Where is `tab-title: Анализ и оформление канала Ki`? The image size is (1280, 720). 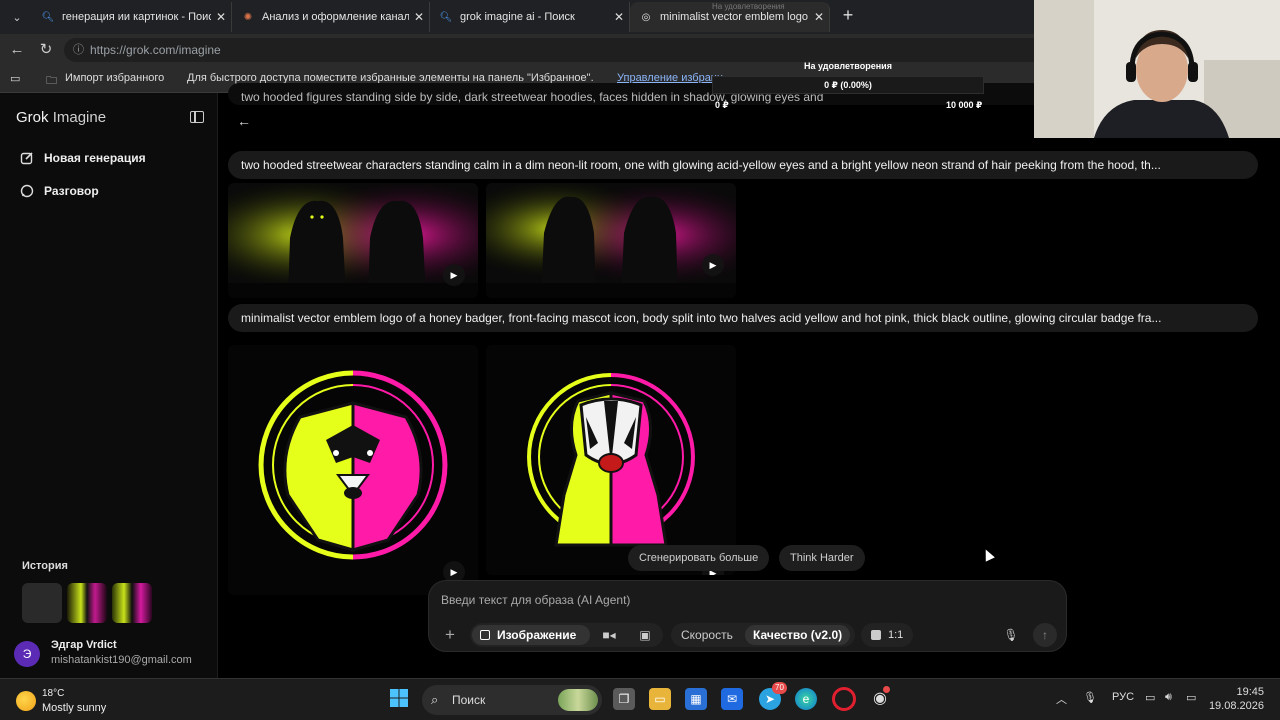 tab-title: Анализ и оформление канала Ki is located at coordinates (335, 17).